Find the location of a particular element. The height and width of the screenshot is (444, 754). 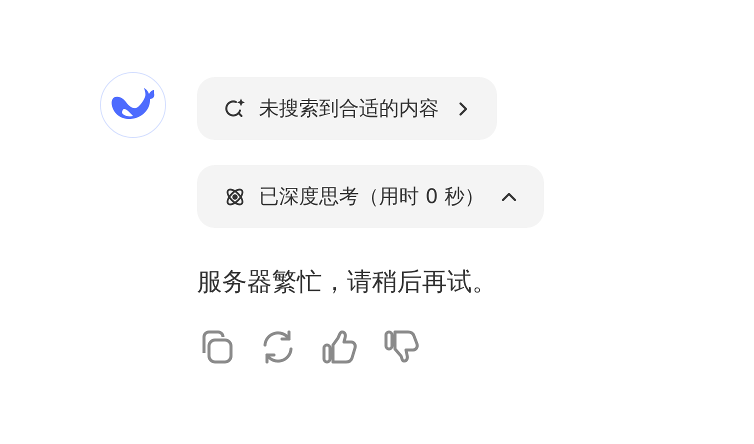

message-text: 服务器繁忙，请稍后再试。 is located at coordinates (347, 282).